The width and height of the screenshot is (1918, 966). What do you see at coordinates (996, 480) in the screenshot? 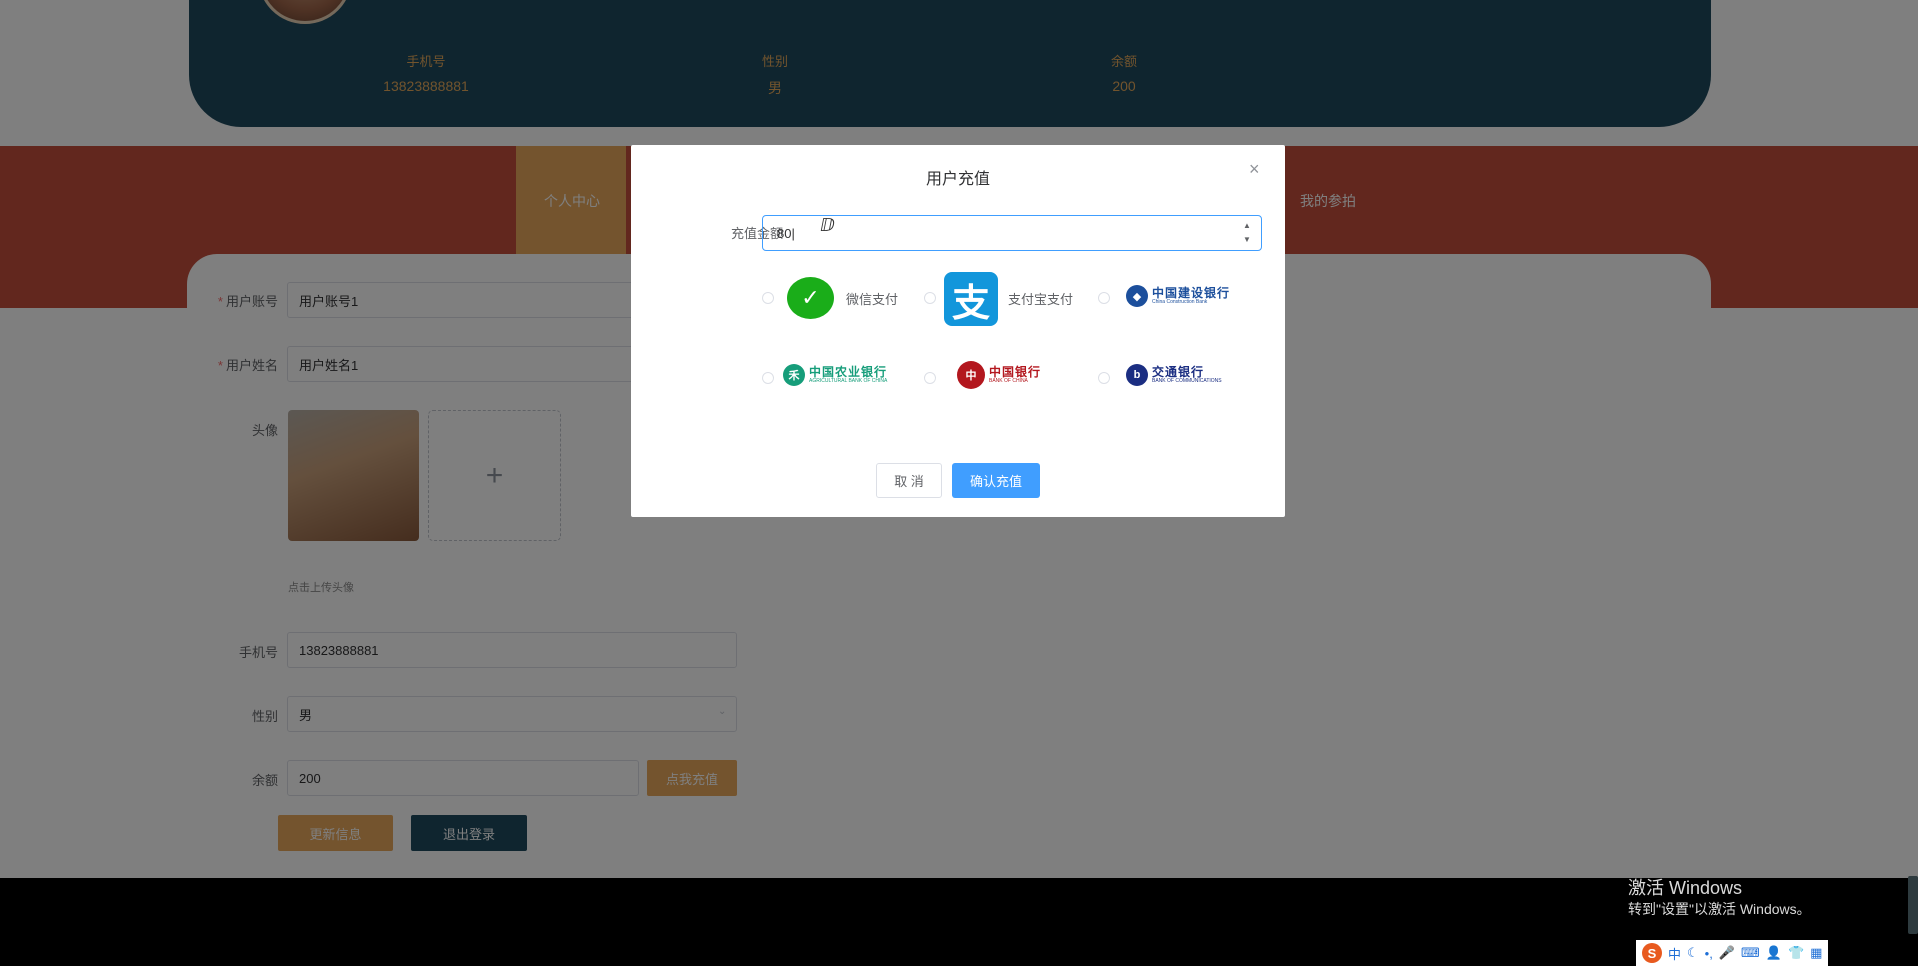
I see `confirm-recharge-button: 确认充值` at bounding box center [996, 480].